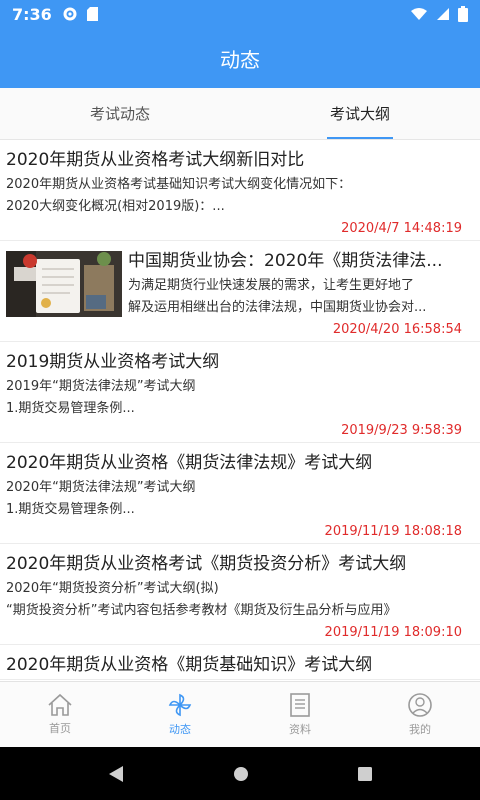 The image size is (480, 800). Describe the element at coordinates (101, 487) in the screenshot. I see `item-desc: 2020年“期货法律法规”考试大纲` at that location.